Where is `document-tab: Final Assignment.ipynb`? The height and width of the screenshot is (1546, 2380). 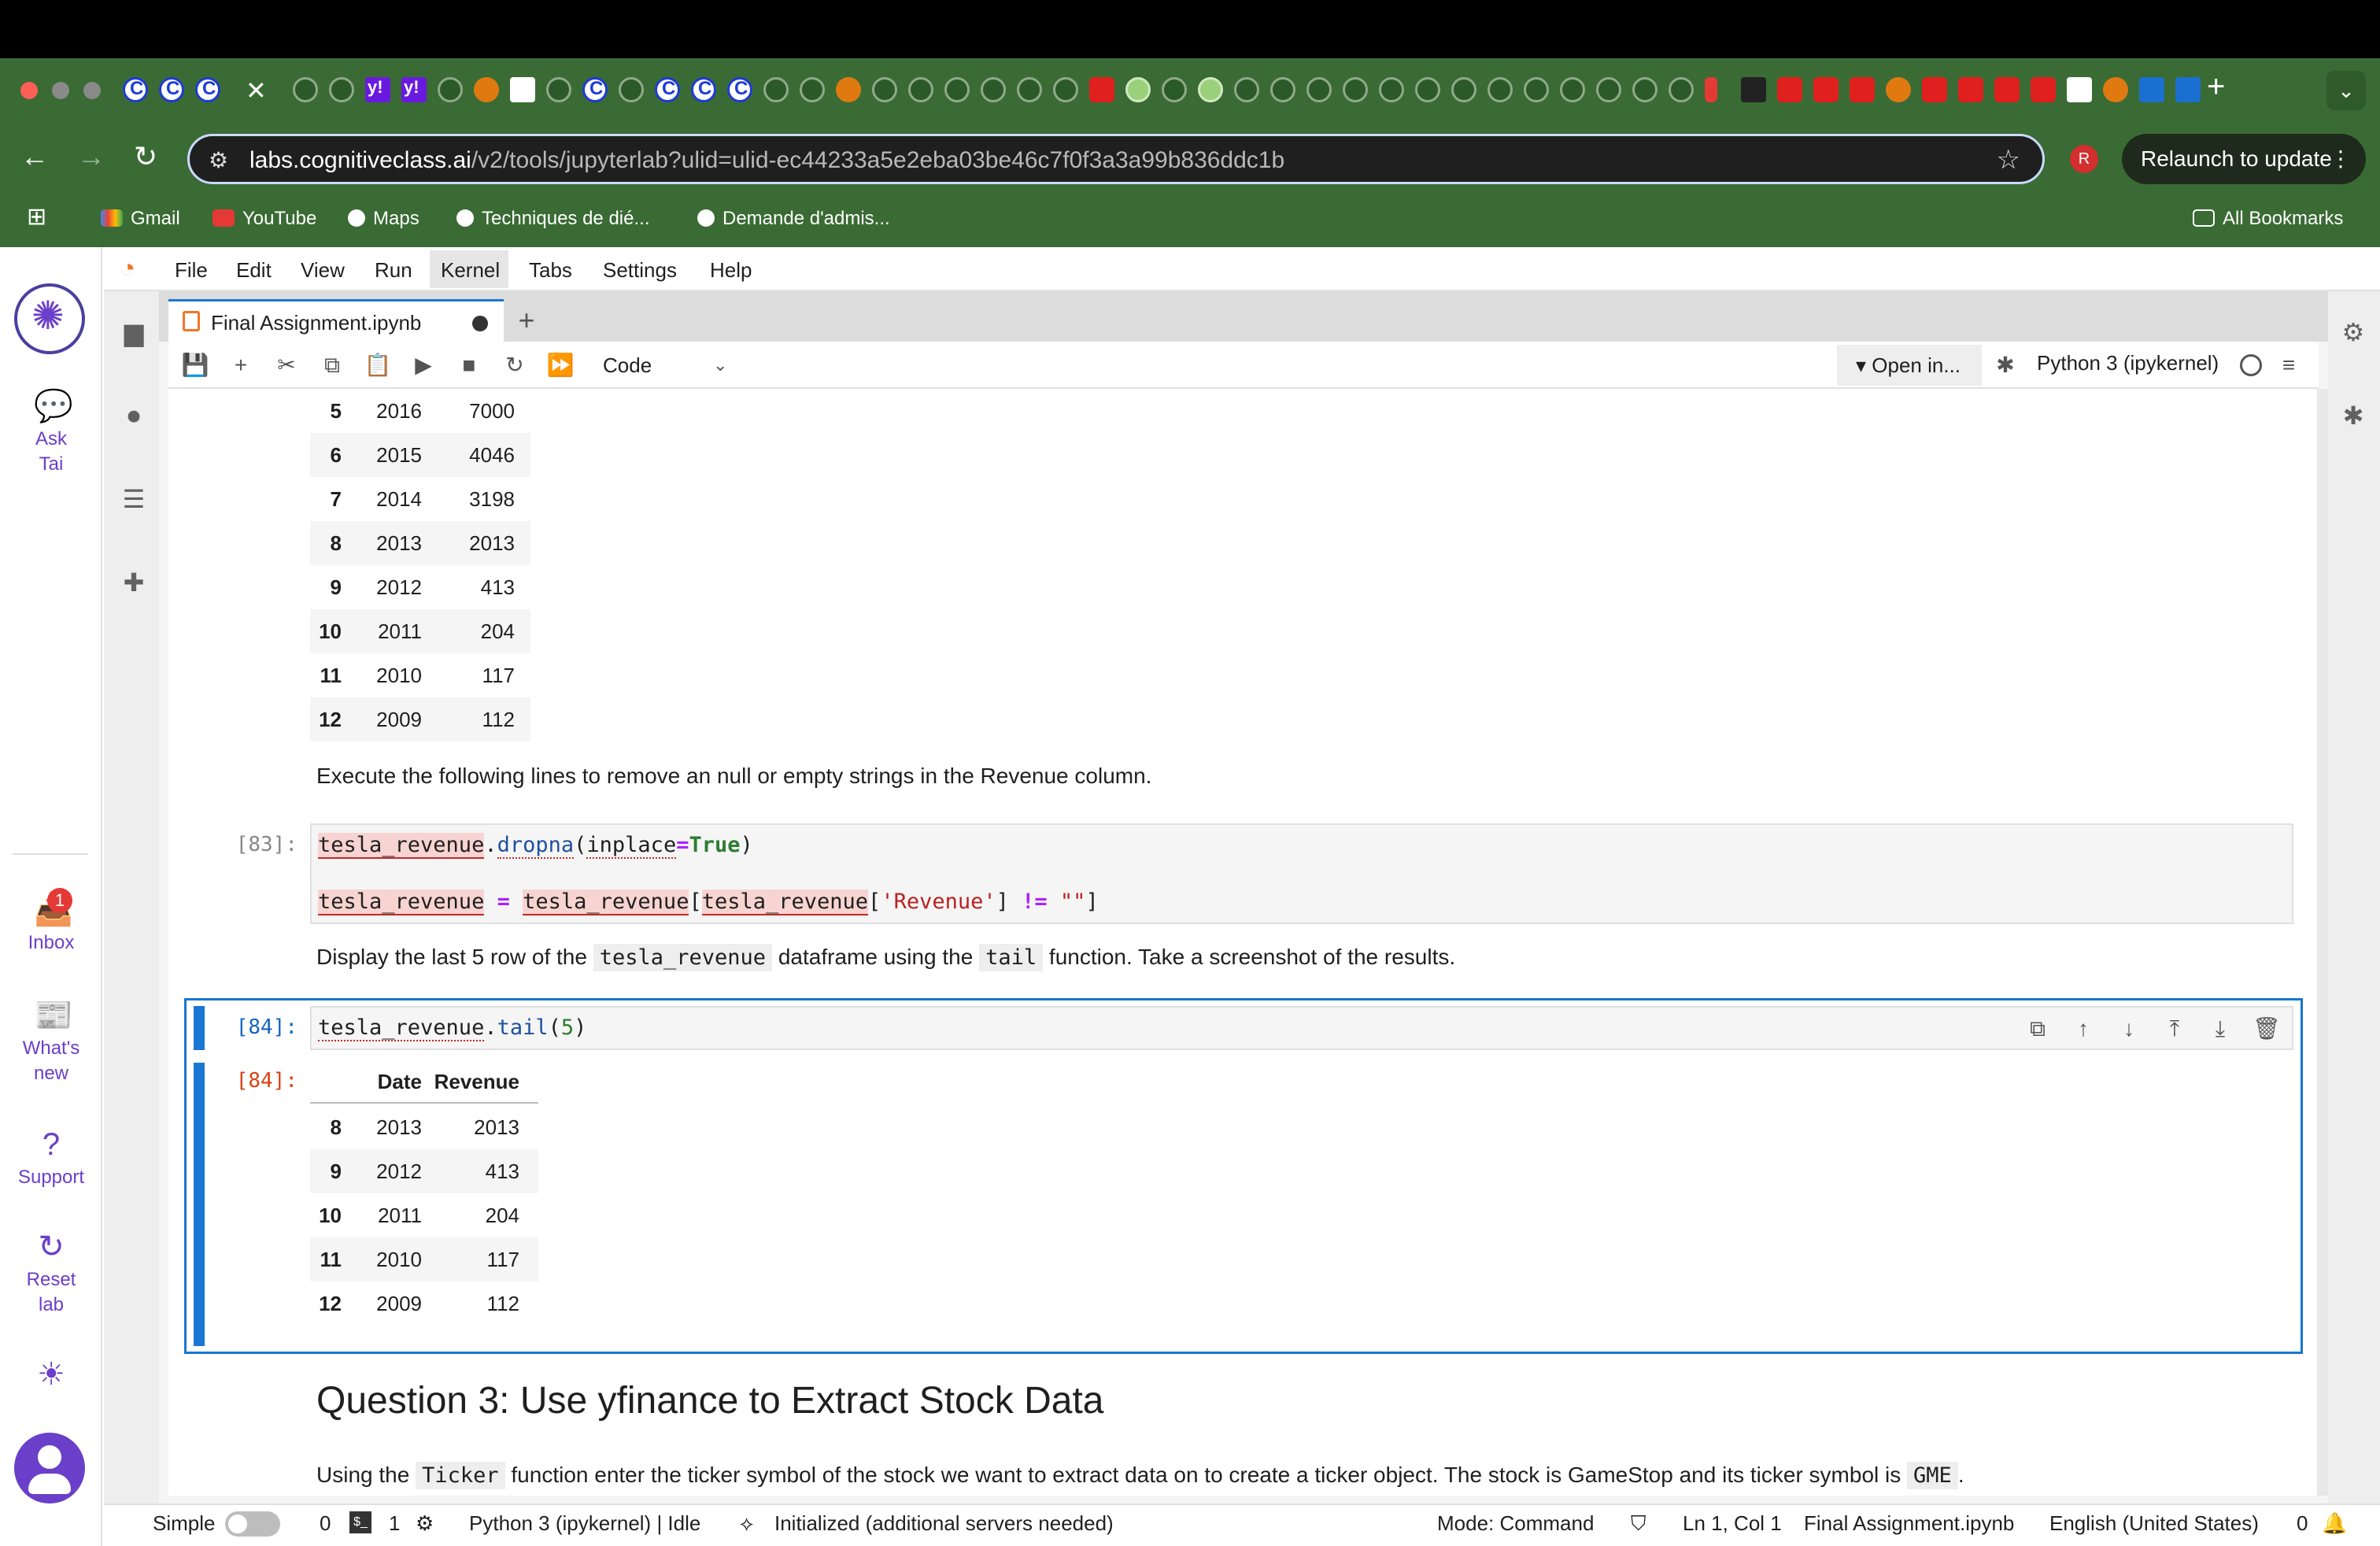 document-tab: Final Assignment.ipynb is located at coordinates (336, 320).